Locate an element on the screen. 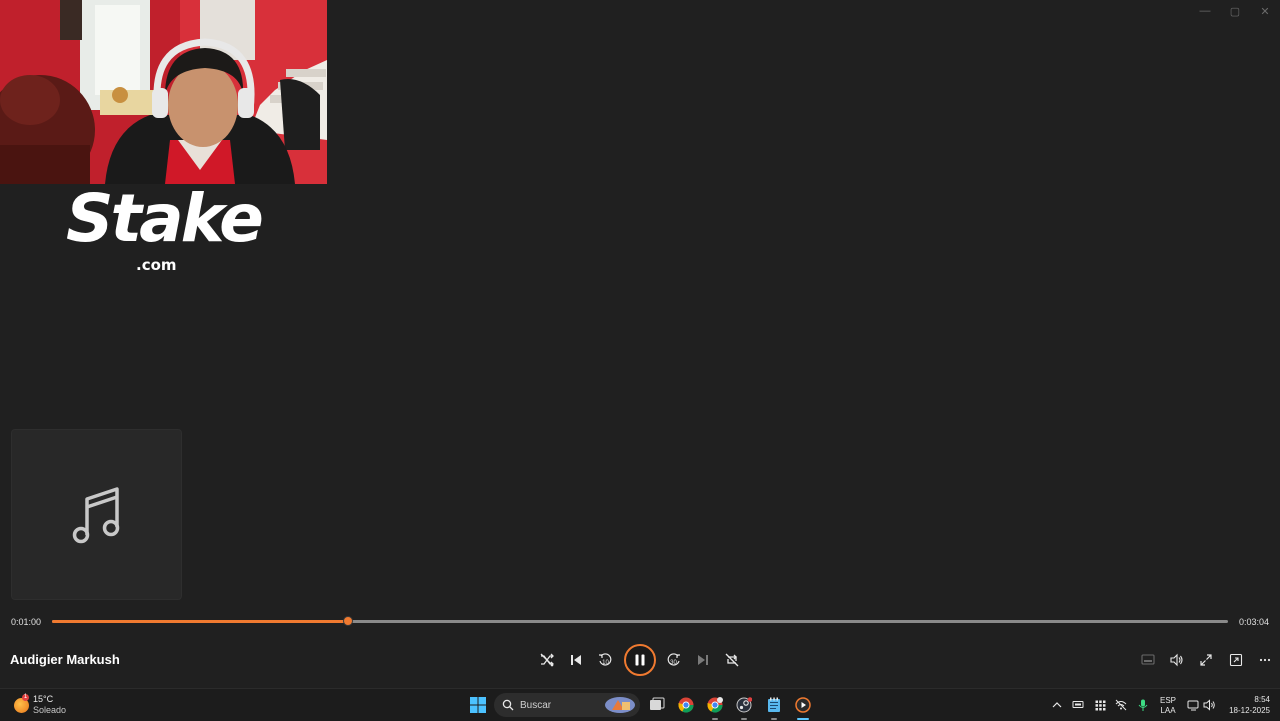 The image size is (1280, 721). language-layout: LAA is located at coordinates (1168, 710).